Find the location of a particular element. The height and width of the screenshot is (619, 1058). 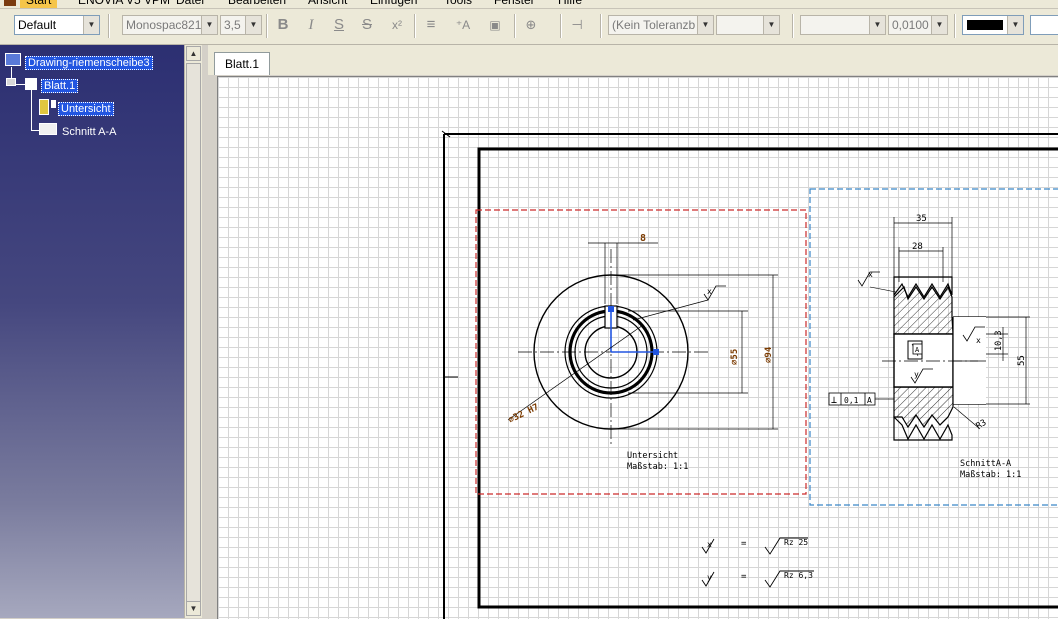

roughness-label-x-hub: x is located at coordinates (978, 340).